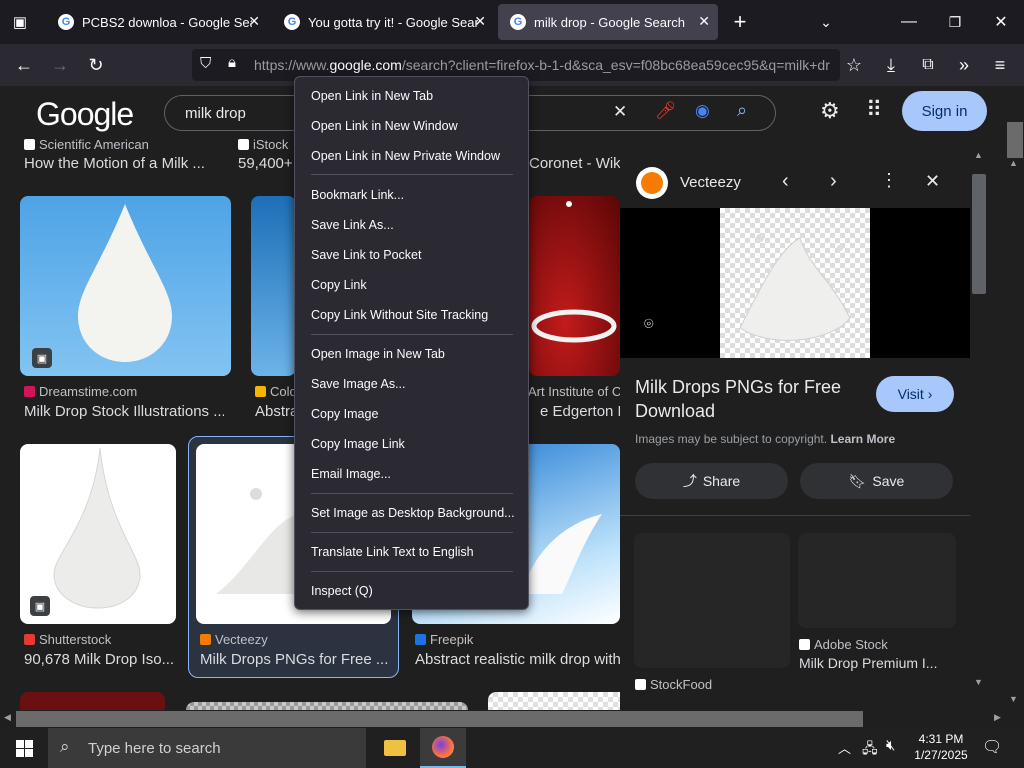 This screenshot has height=768, width=1024. I want to click on menu-item-translate-link-text: Translate Link Text to English, so click(392, 552).